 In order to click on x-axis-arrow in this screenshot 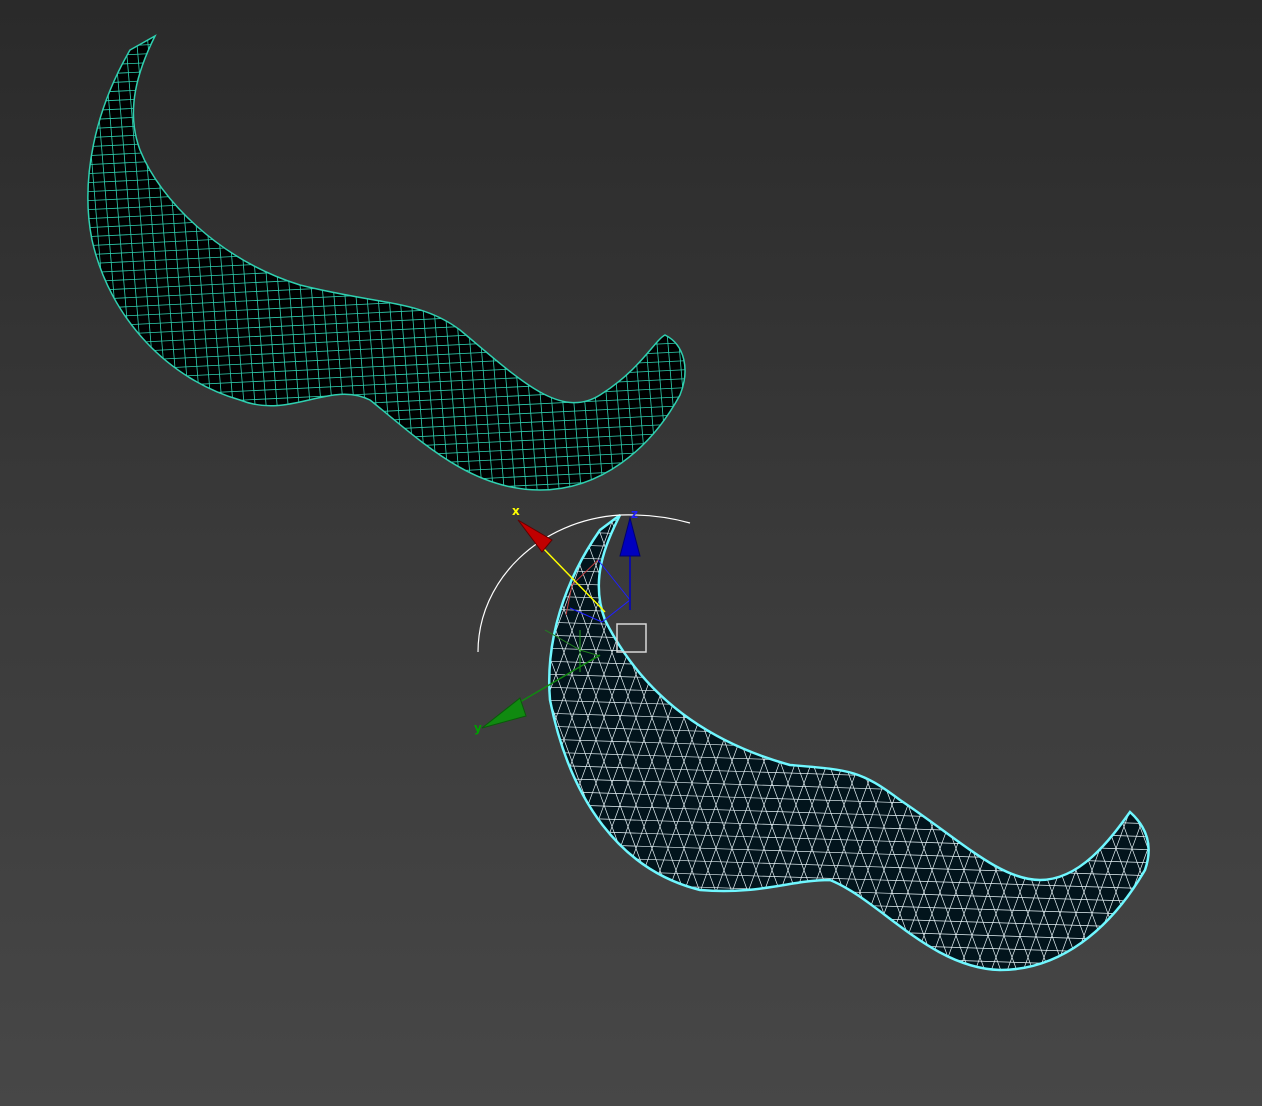, I will do `click(535, 536)`.